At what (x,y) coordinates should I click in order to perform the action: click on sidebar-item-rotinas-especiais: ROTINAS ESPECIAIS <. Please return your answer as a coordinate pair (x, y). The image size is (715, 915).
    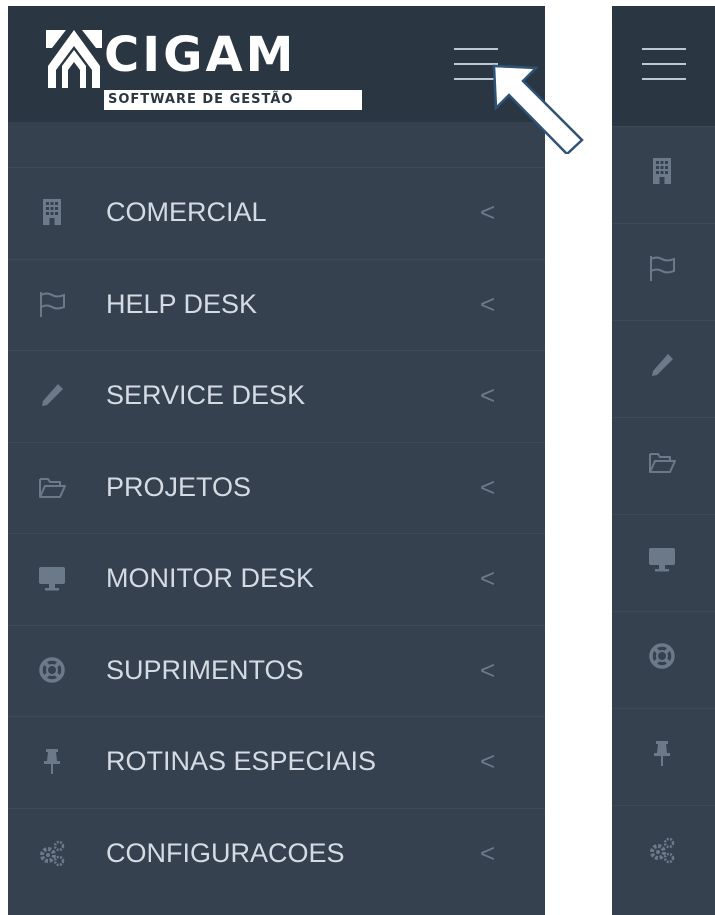
    Looking at the image, I should click on (276, 762).